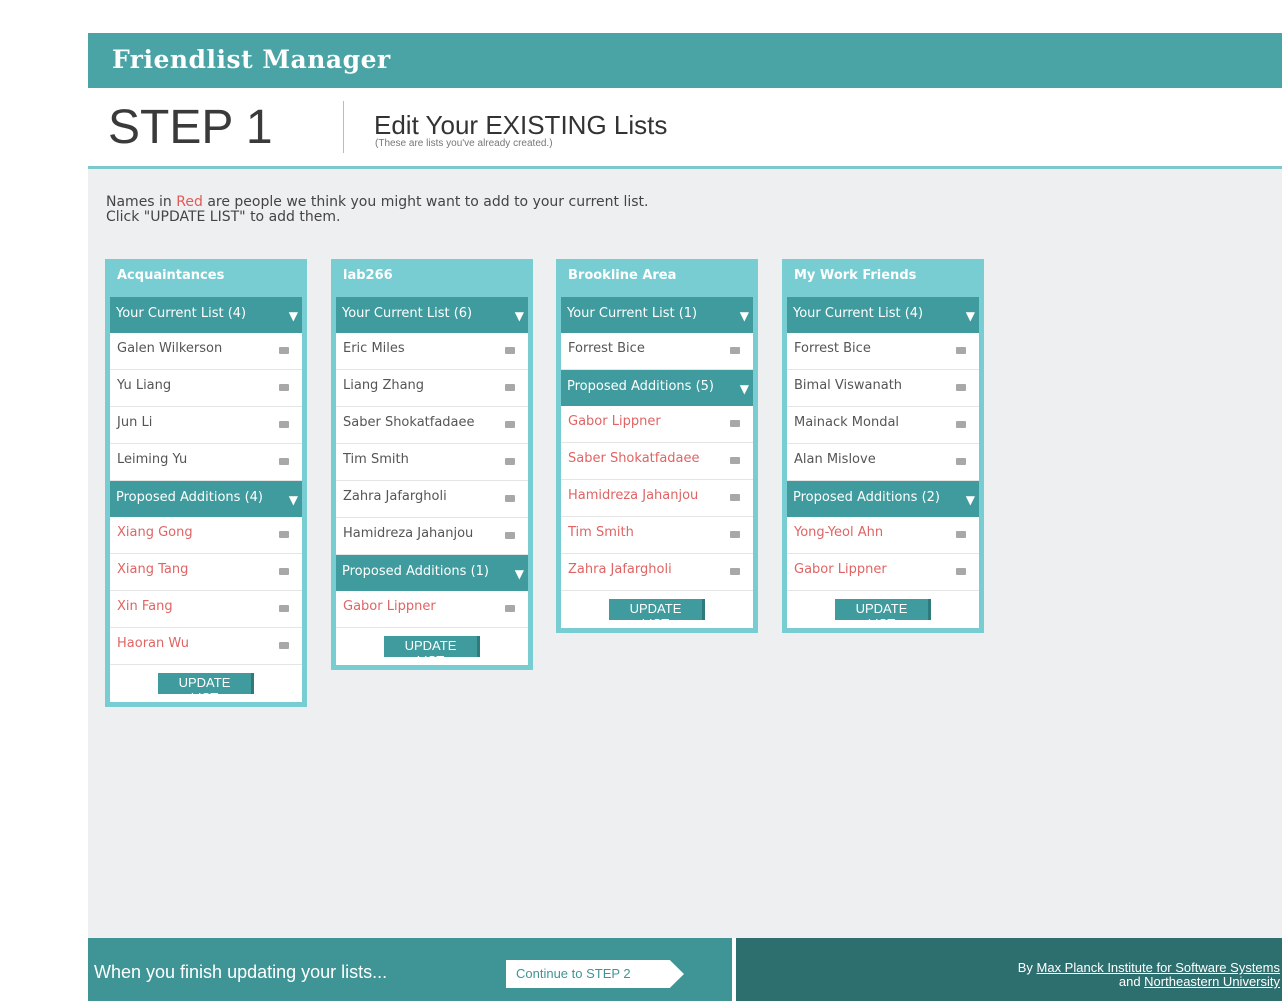 The image size is (1282, 1001). What do you see at coordinates (206, 646) in the screenshot?
I see `proposed-item: Haoran Wu` at bounding box center [206, 646].